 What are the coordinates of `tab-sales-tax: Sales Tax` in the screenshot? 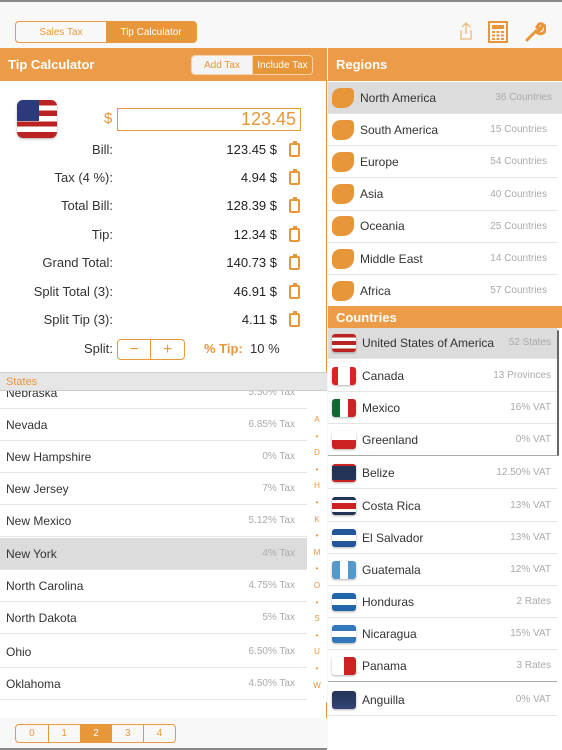 It's located at (61, 32).